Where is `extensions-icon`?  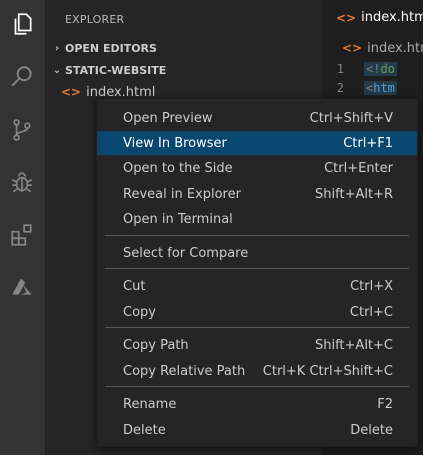
extensions-icon is located at coordinates (22, 235).